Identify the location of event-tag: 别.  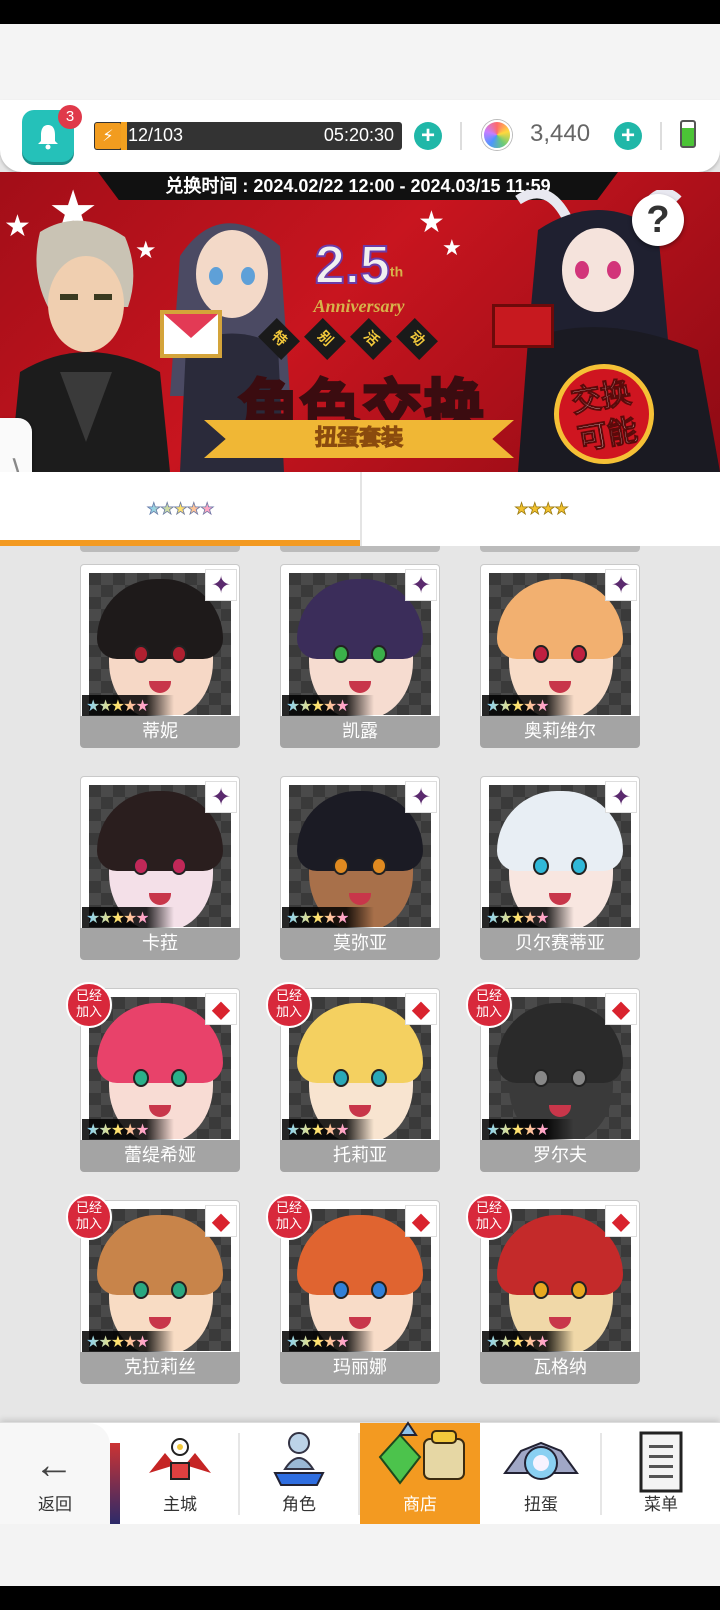
(325, 339).